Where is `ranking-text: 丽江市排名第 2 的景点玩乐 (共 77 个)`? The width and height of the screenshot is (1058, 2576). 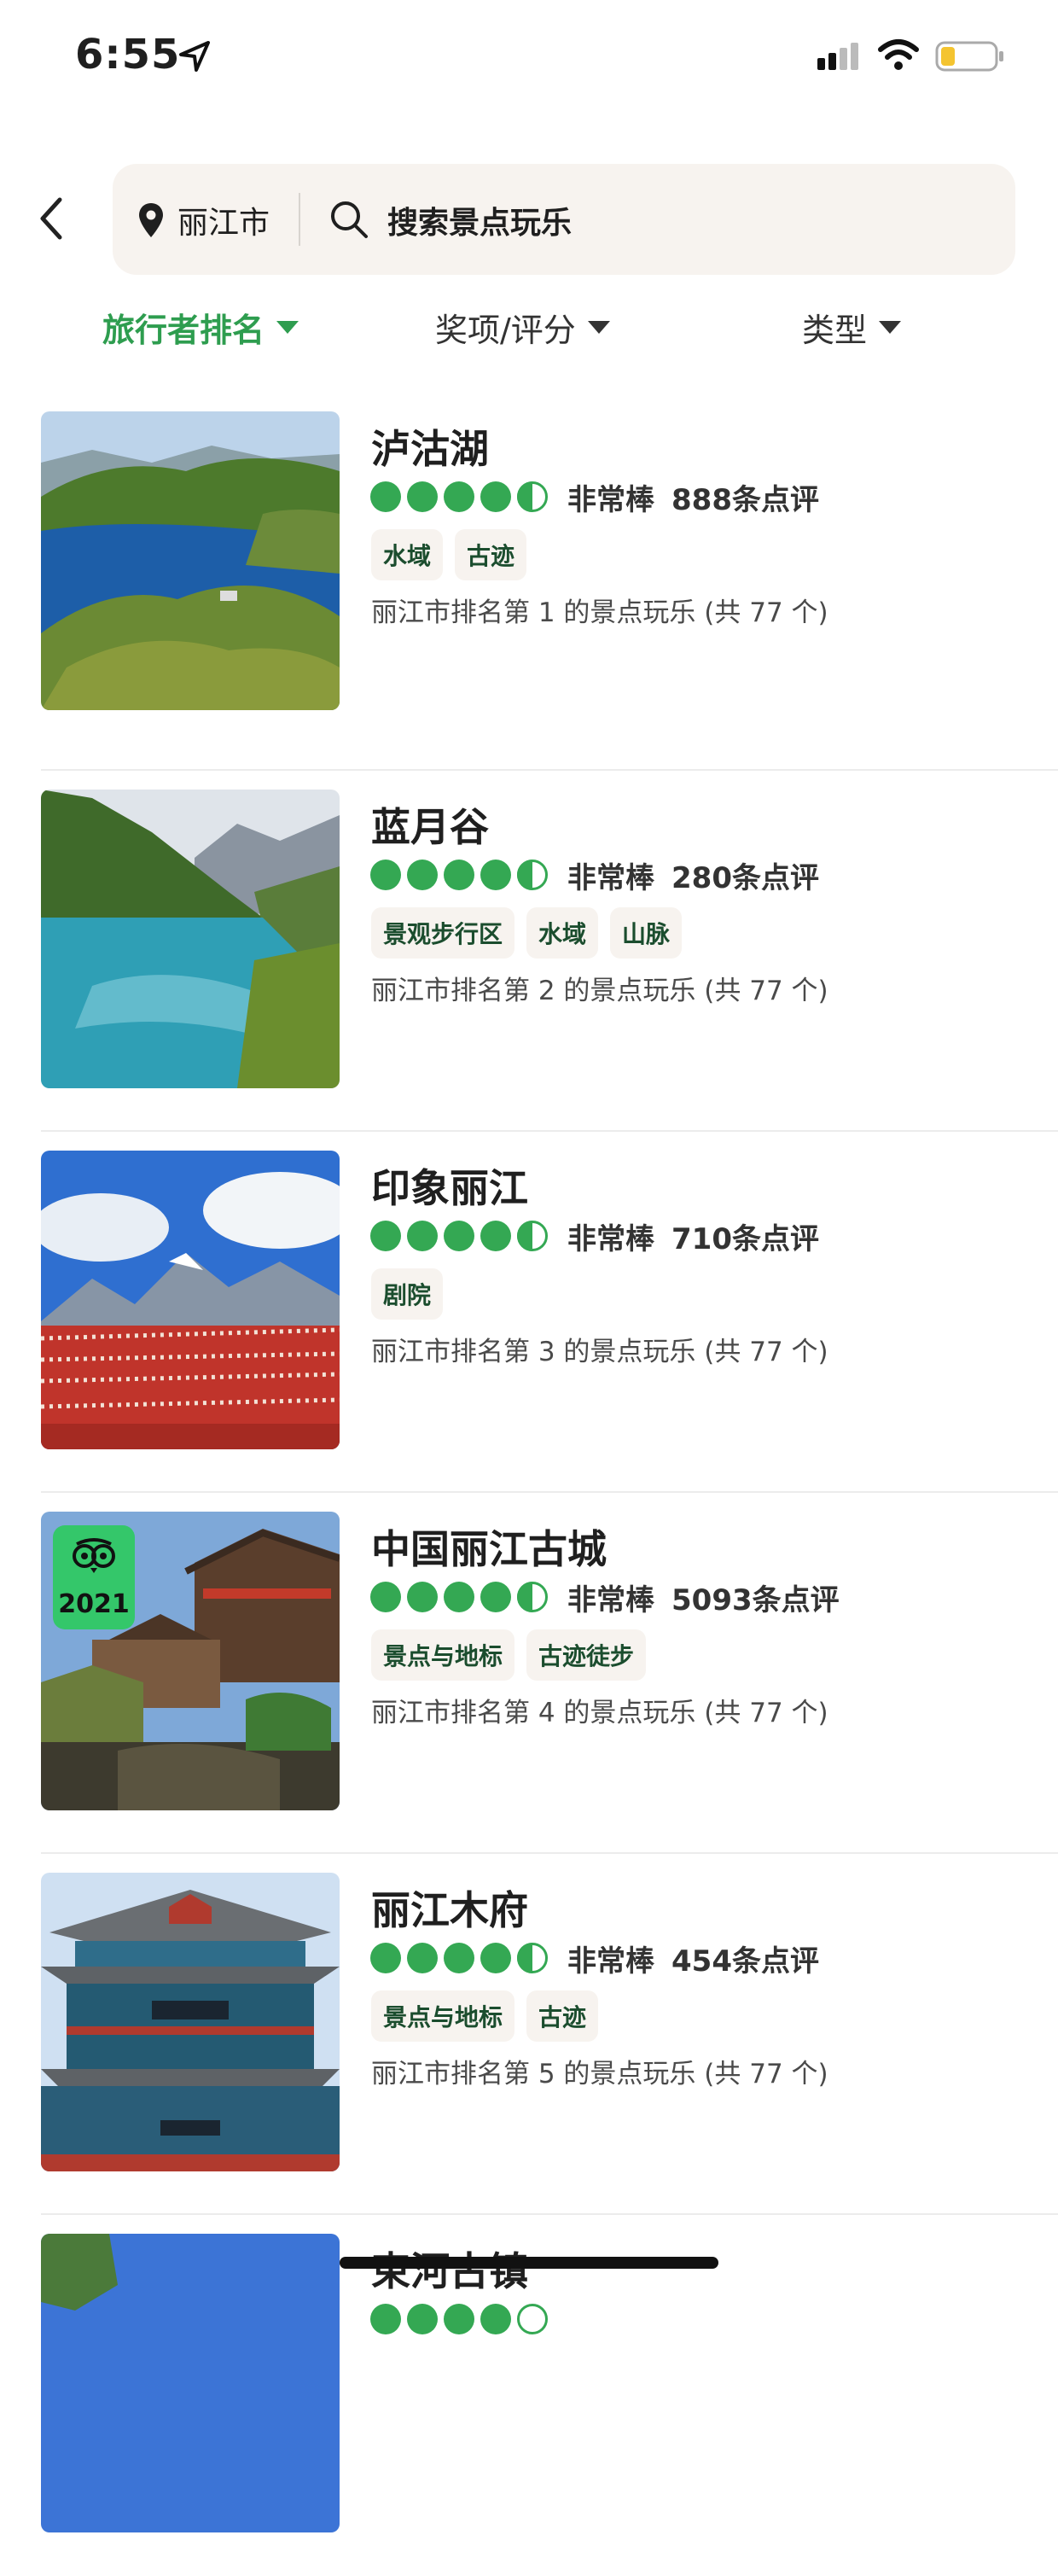
ranking-text: 丽江市排名第 2 的景点玩乐 (共 77 个) is located at coordinates (600, 991).